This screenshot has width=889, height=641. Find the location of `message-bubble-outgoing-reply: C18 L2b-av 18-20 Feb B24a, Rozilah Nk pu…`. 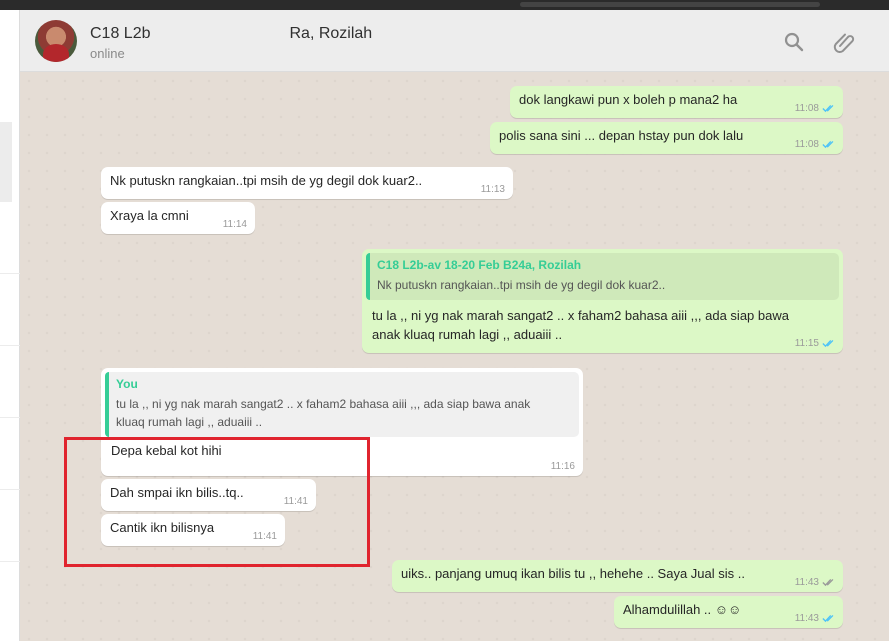

message-bubble-outgoing-reply: C18 L2b-av 18-20 Feb B24a, Rozilah Nk pu… is located at coordinates (602, 301).